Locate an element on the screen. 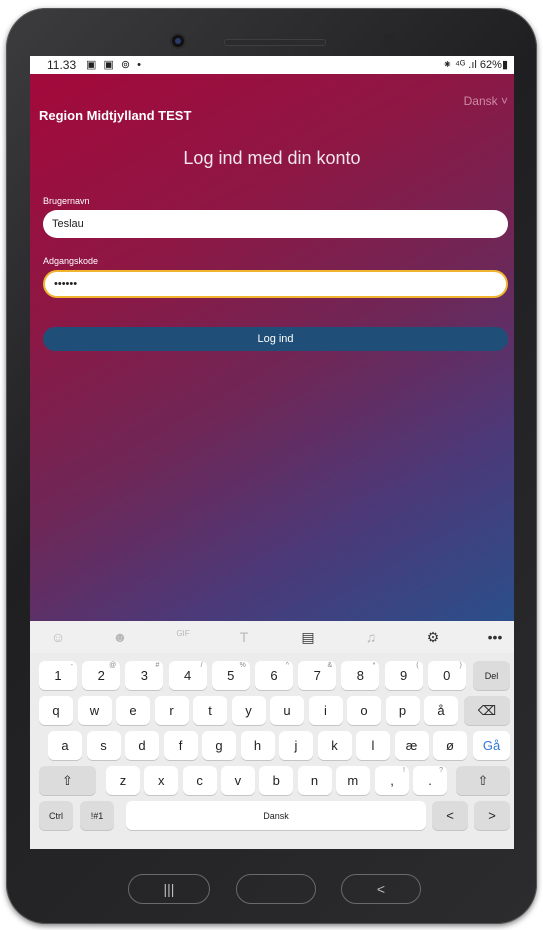 This screenshot has width=543, height=930. key-3: 3 # is located at coordinates (144, 675).